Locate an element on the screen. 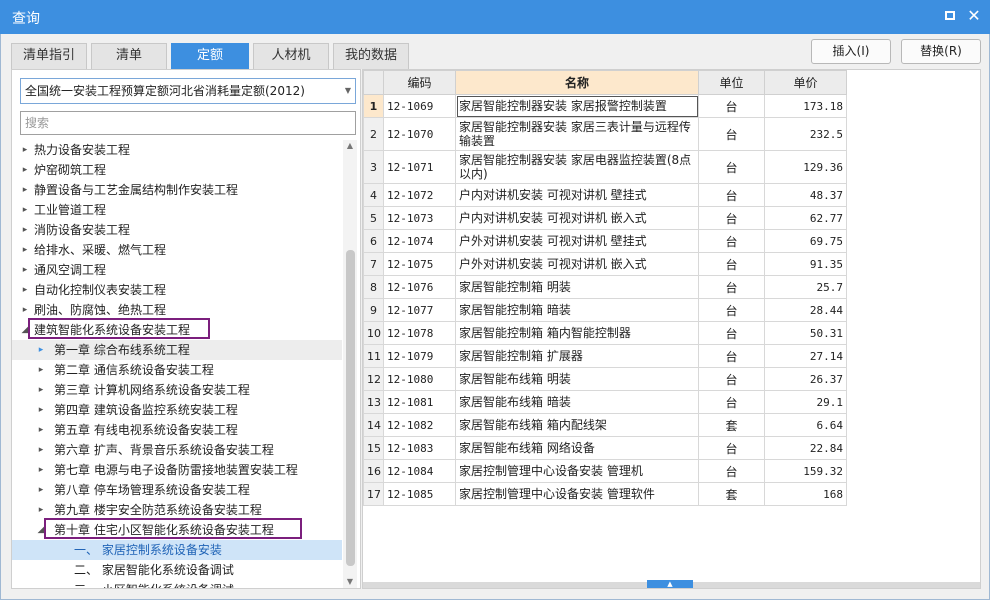 This screenshot has width=990, height=600. cell-price: 129.36 is located at coordinates (805, 167).